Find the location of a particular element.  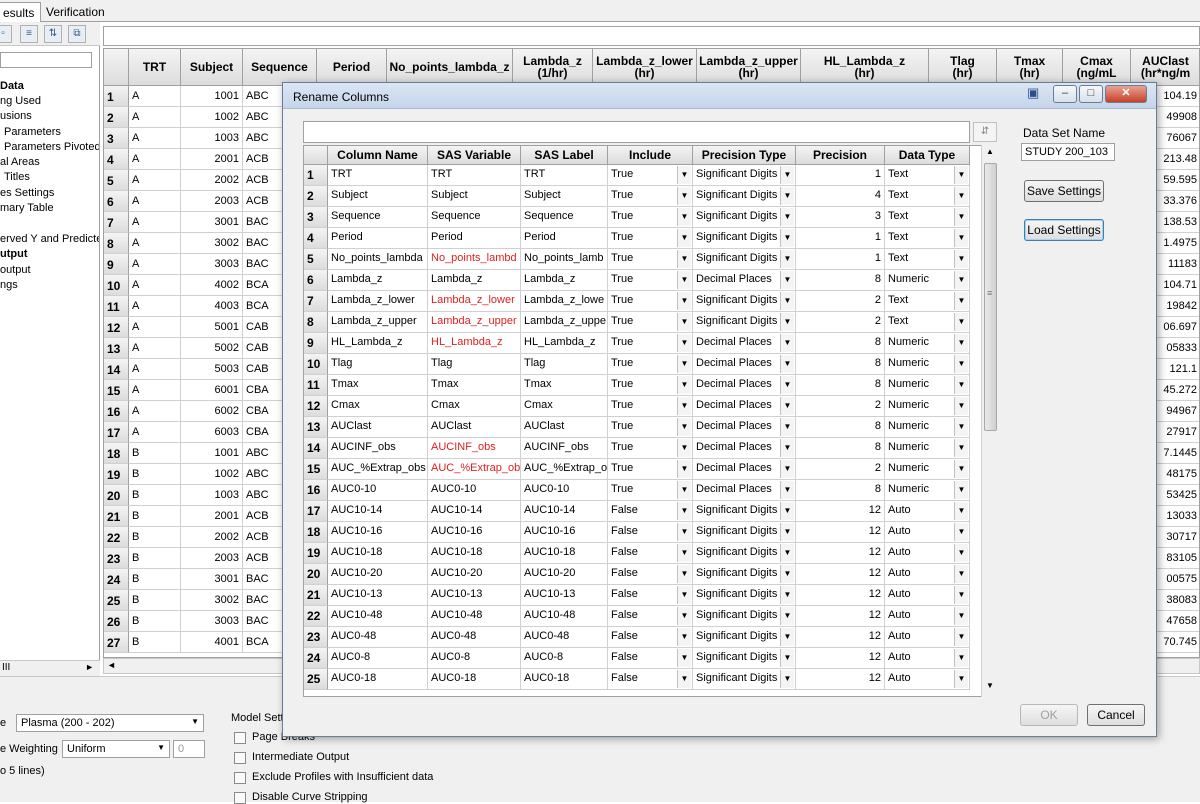

row-number: 8 is located at coordinates (316, 322).